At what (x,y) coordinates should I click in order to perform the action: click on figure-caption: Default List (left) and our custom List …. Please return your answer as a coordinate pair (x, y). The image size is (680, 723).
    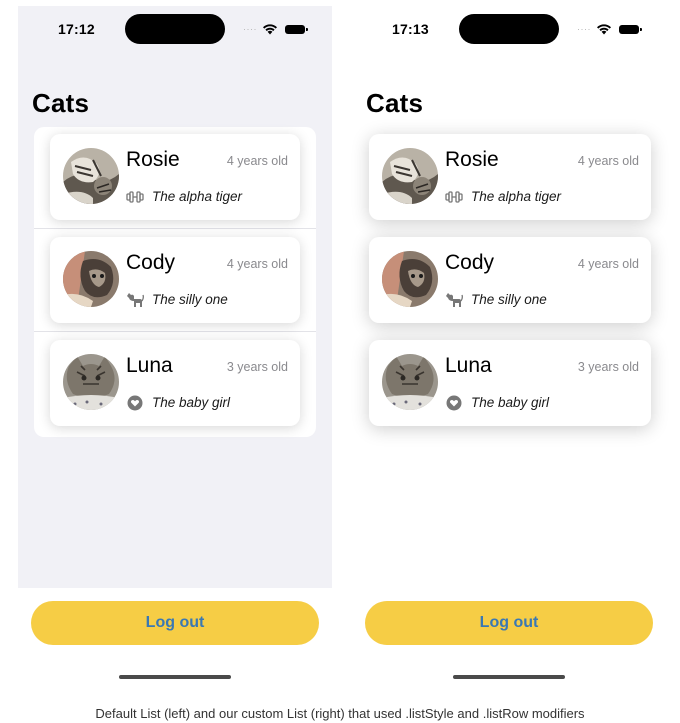
    Looking at the image, I should click on (340, 713).